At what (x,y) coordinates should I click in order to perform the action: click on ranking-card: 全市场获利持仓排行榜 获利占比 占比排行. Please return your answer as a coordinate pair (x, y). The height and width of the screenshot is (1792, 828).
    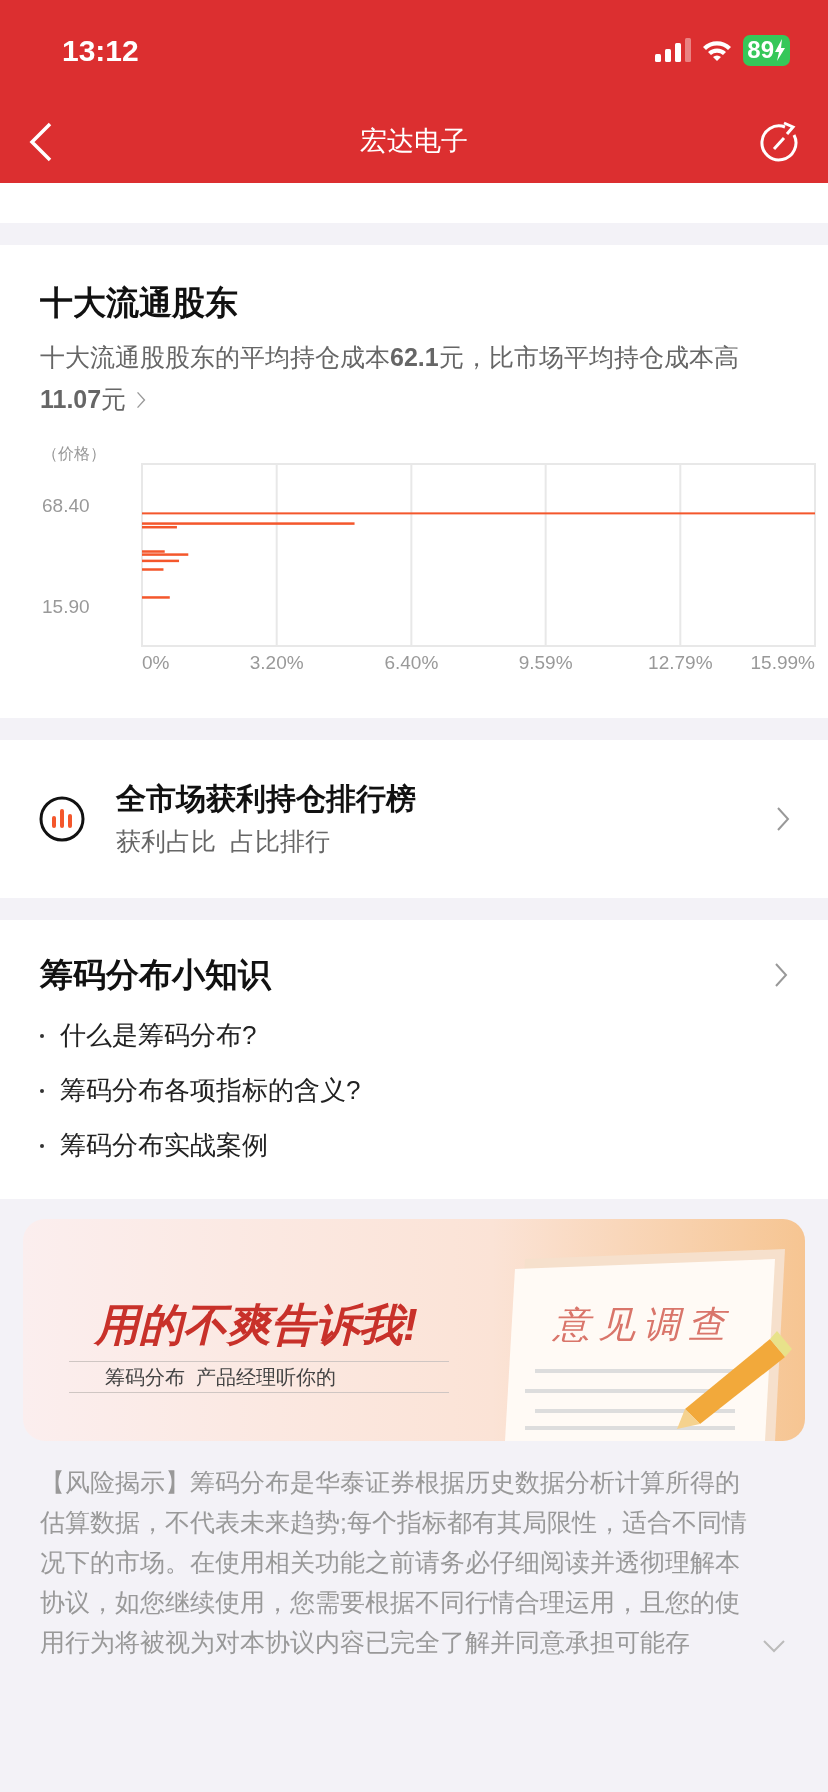
    Looking at the image, I should click on (414, 819).